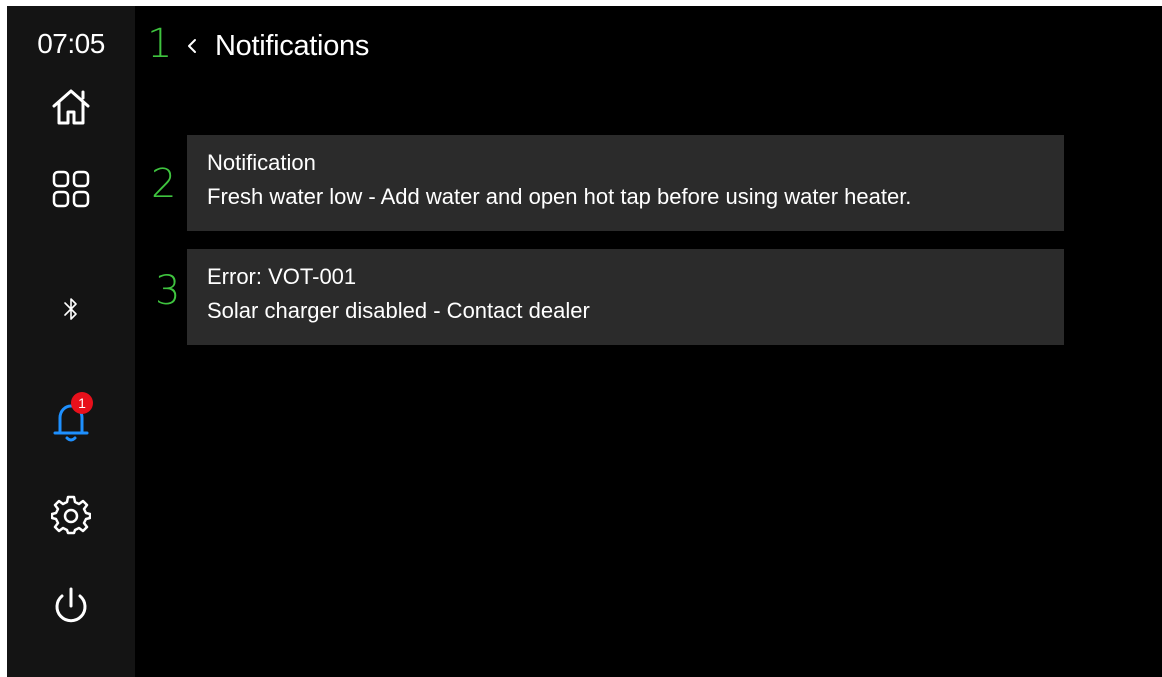  I want to click on page-header: Notifications, so click(277, 46).